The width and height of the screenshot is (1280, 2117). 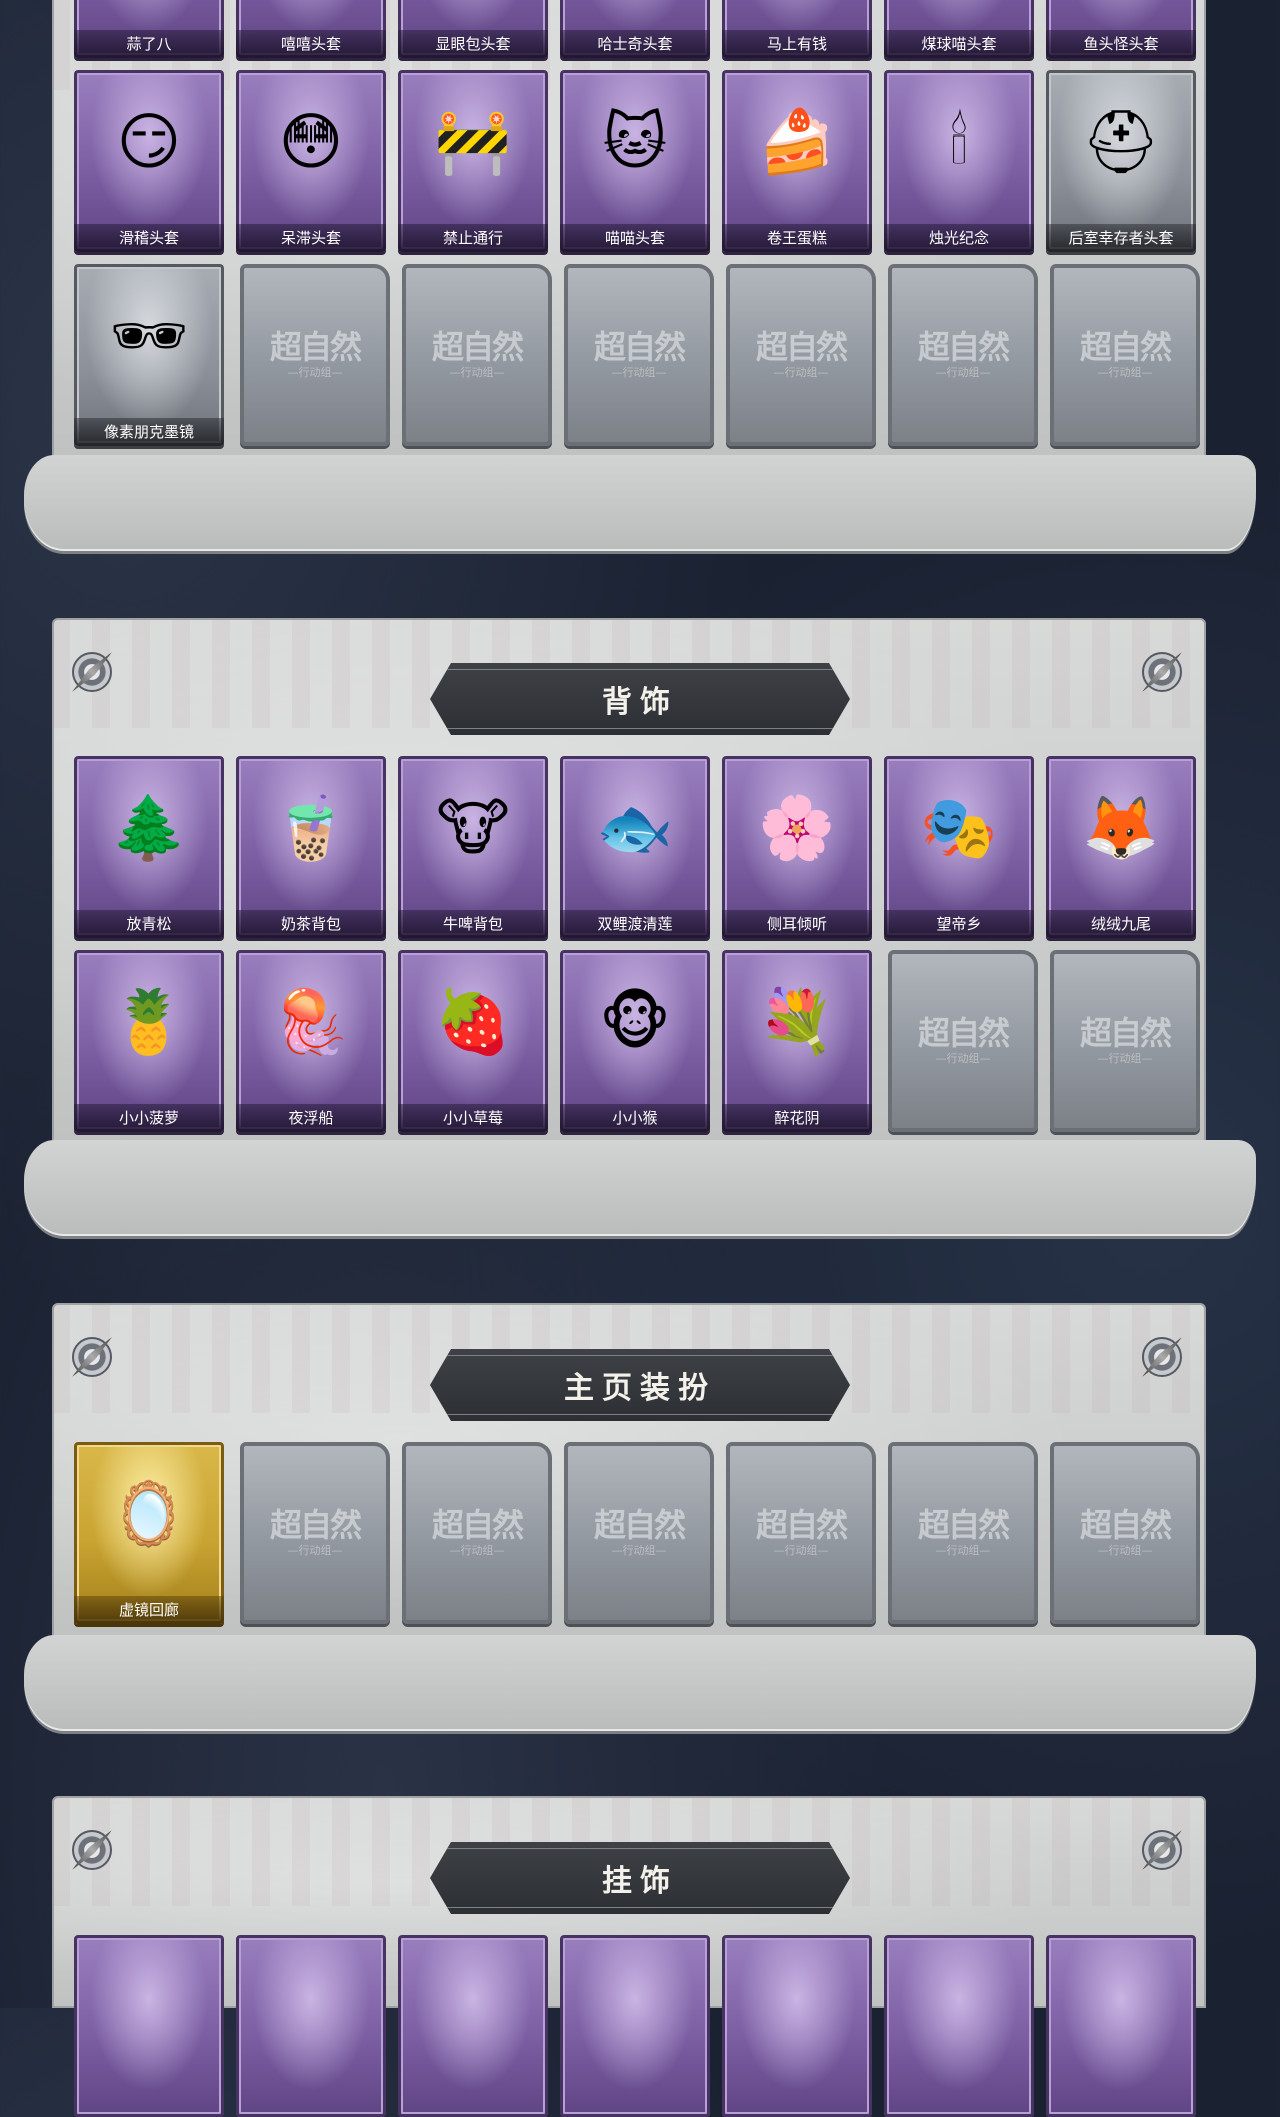 What do you see at coordinates (1121, 141) in the screenshot?
I see `gas-mask-helmet-icon: ⛑` at bounding box center [1121, 141].